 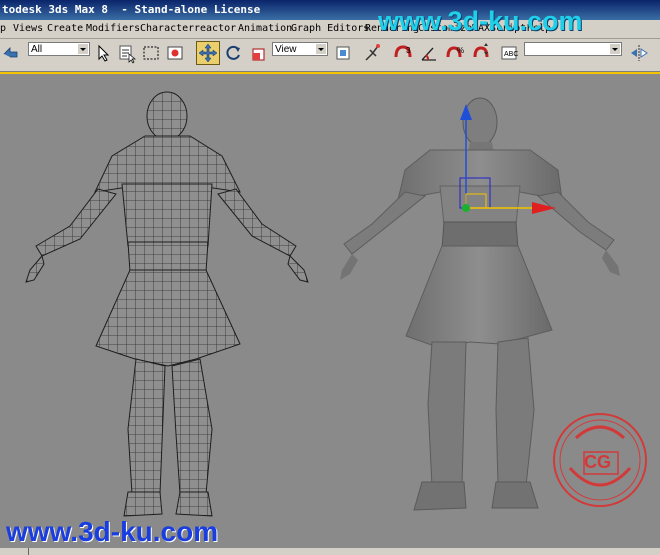 I want to click on svg-text: 3, so click(x=408, y=50).